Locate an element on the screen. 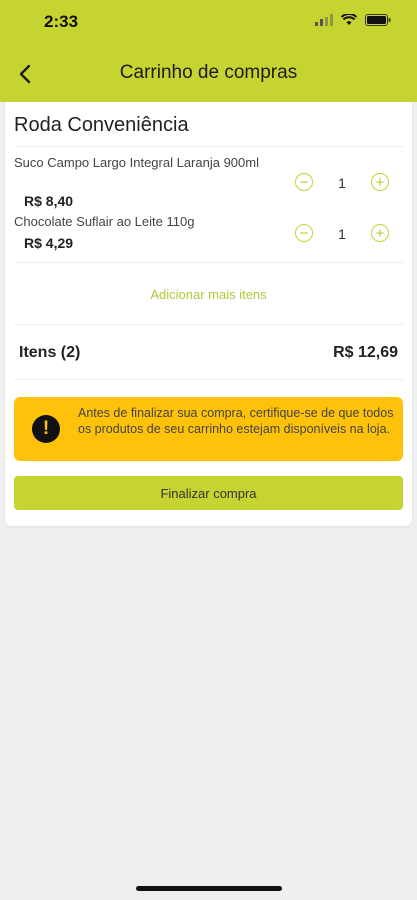 The height and width of the screenshot is (900, 417). wifi-icon is located at coordinates (349, 19).